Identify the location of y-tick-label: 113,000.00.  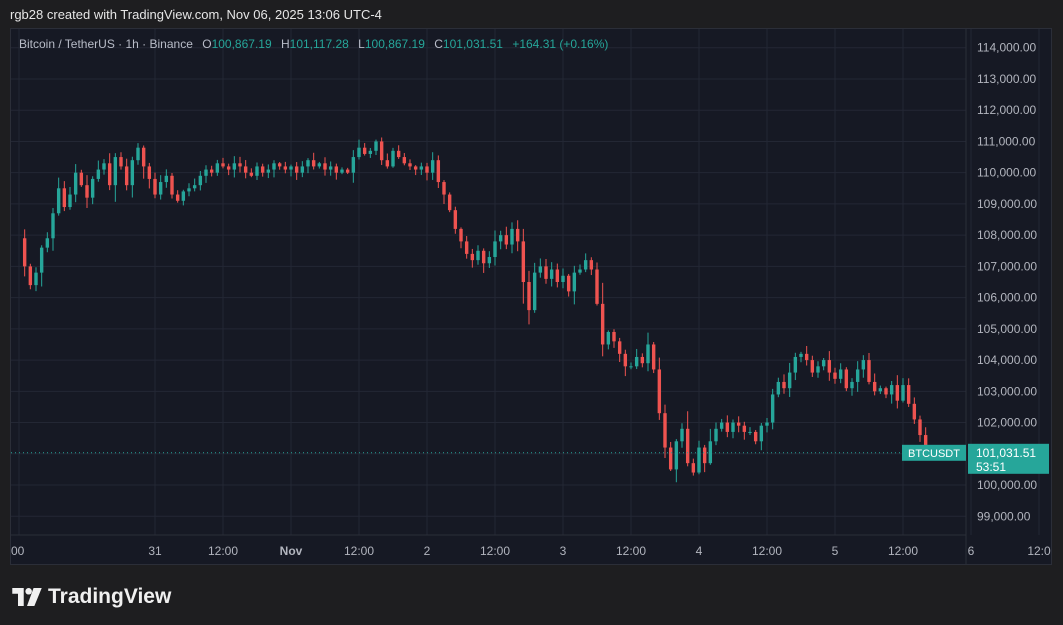
(1006, 79).